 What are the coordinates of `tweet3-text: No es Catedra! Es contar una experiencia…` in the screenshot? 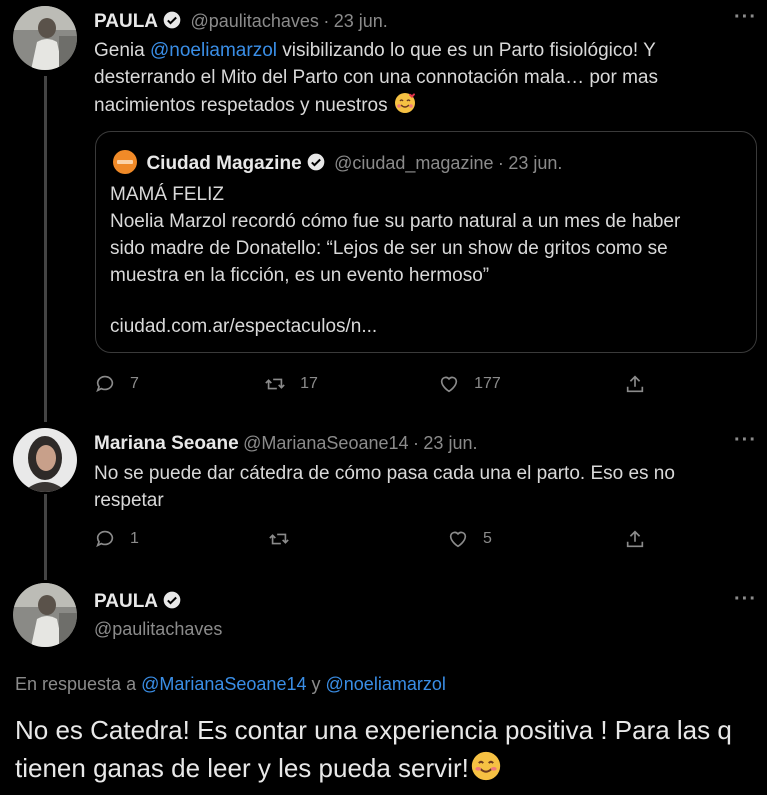 It's located at (382, 749).